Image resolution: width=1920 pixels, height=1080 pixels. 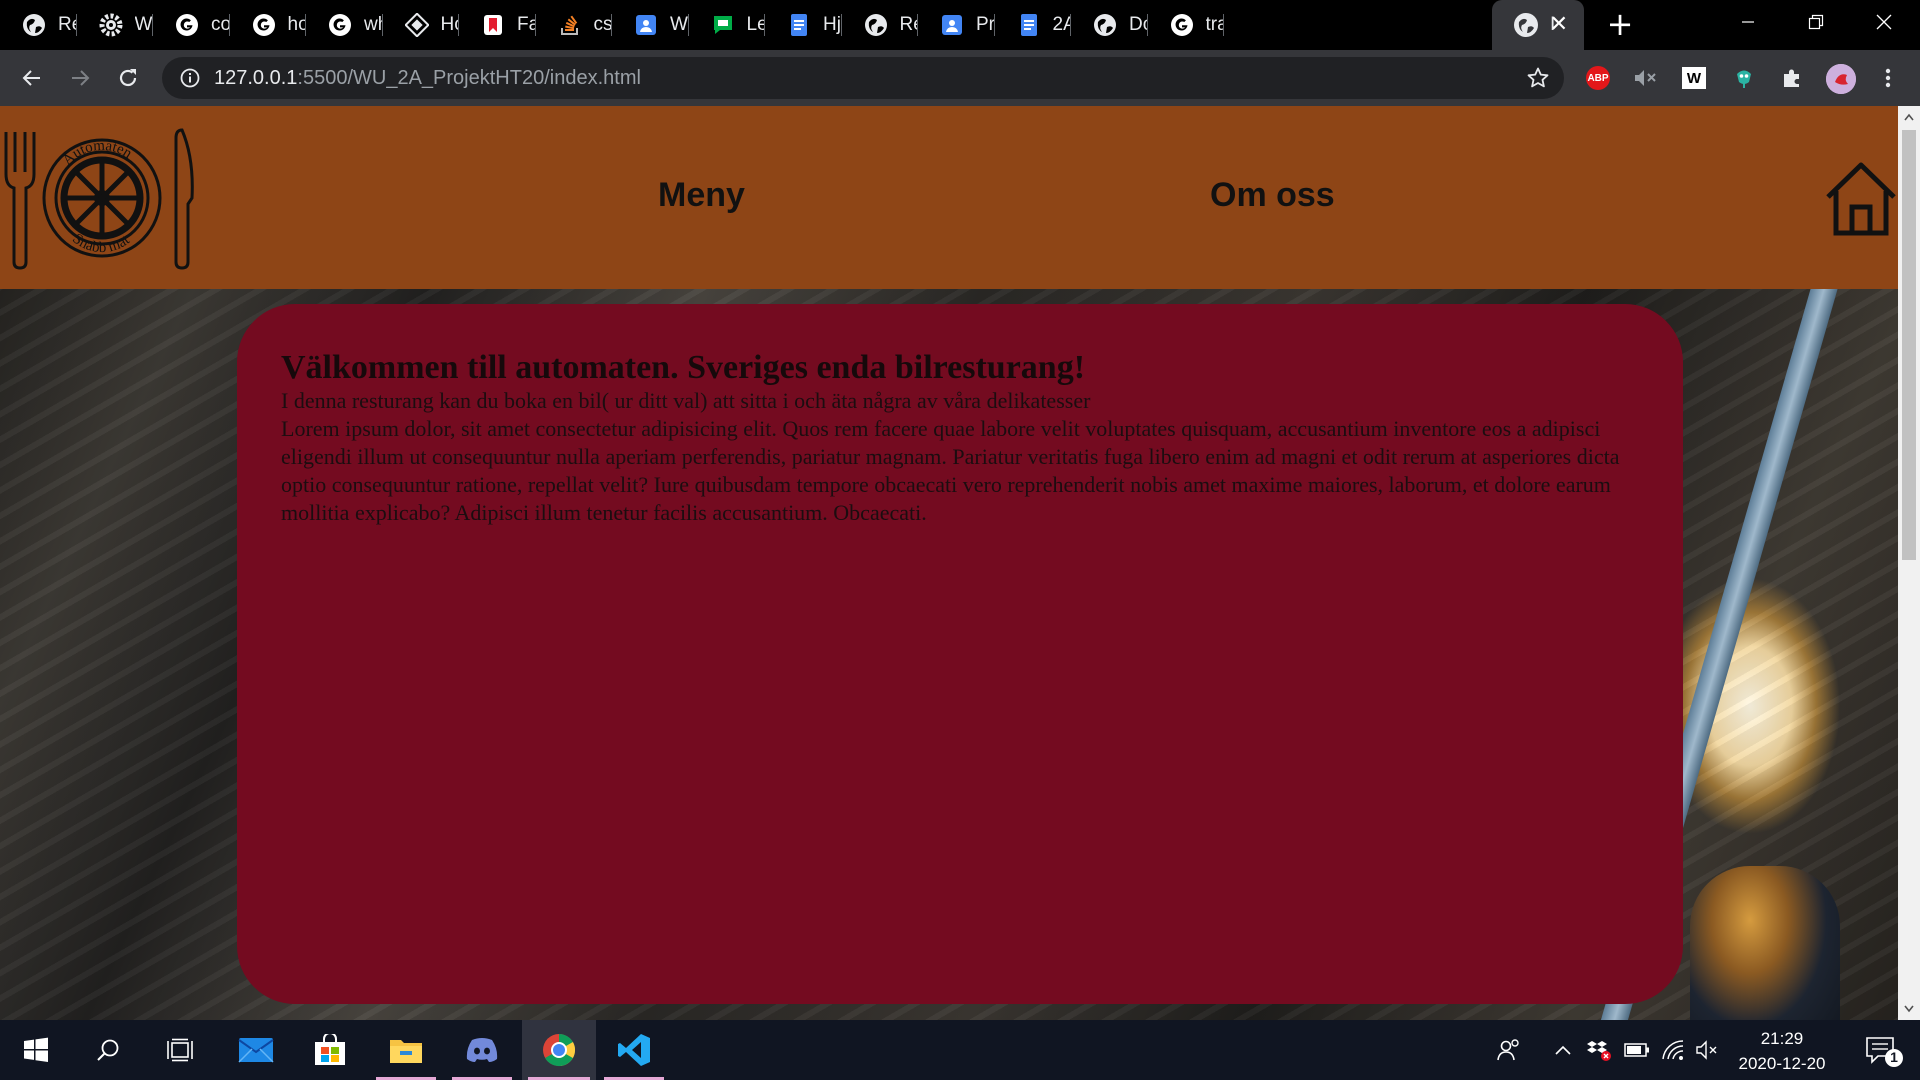 I want to click on tab: How, so click(x=421, y=25).